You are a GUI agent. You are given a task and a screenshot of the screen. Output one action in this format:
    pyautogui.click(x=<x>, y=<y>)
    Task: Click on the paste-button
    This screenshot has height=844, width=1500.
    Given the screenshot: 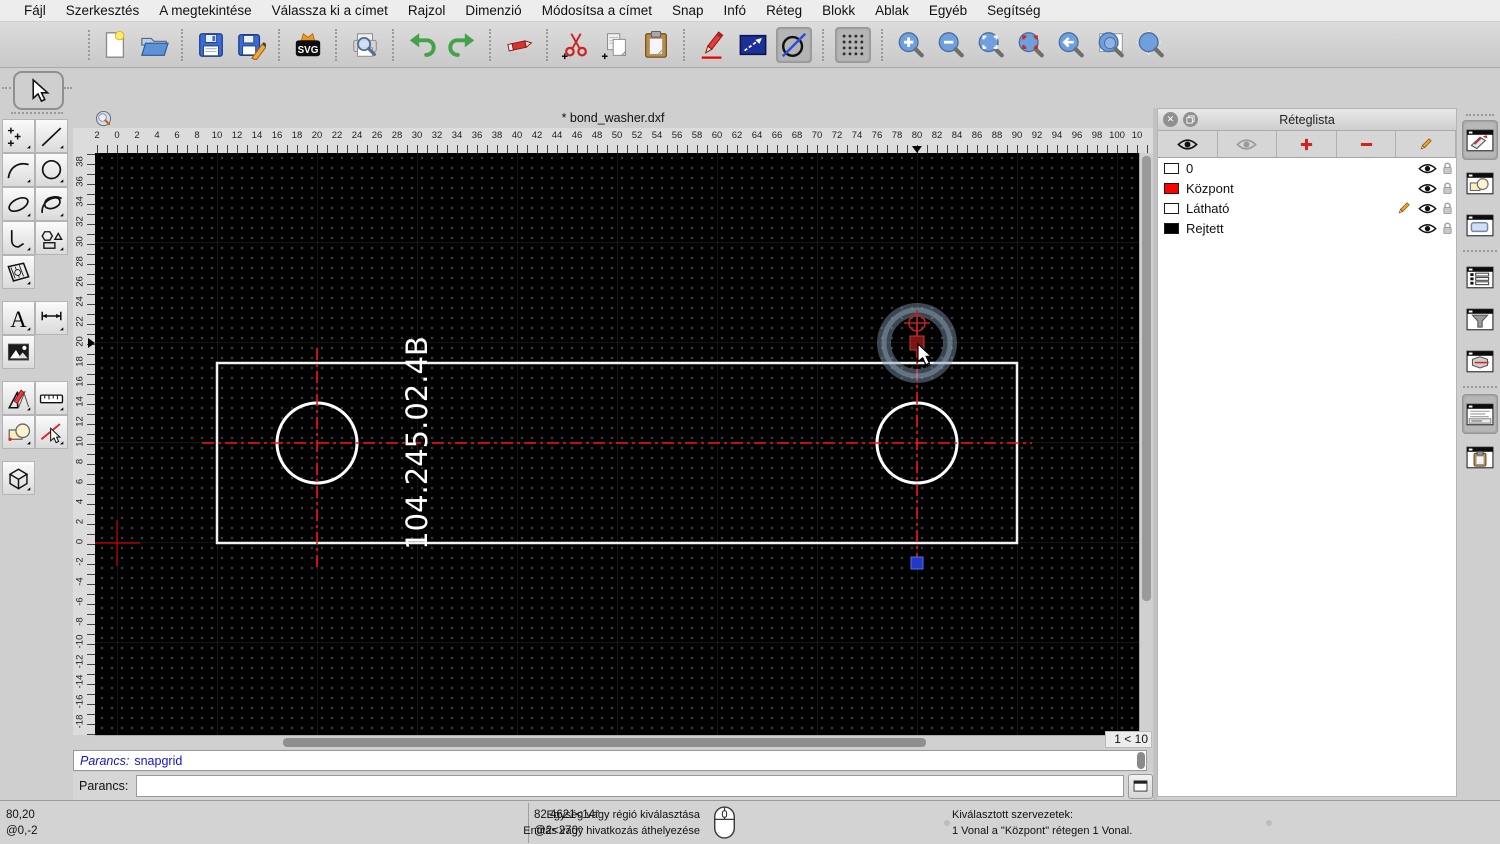 What is the action you would take?
    pyautogui.click(x=656, y=45)
    